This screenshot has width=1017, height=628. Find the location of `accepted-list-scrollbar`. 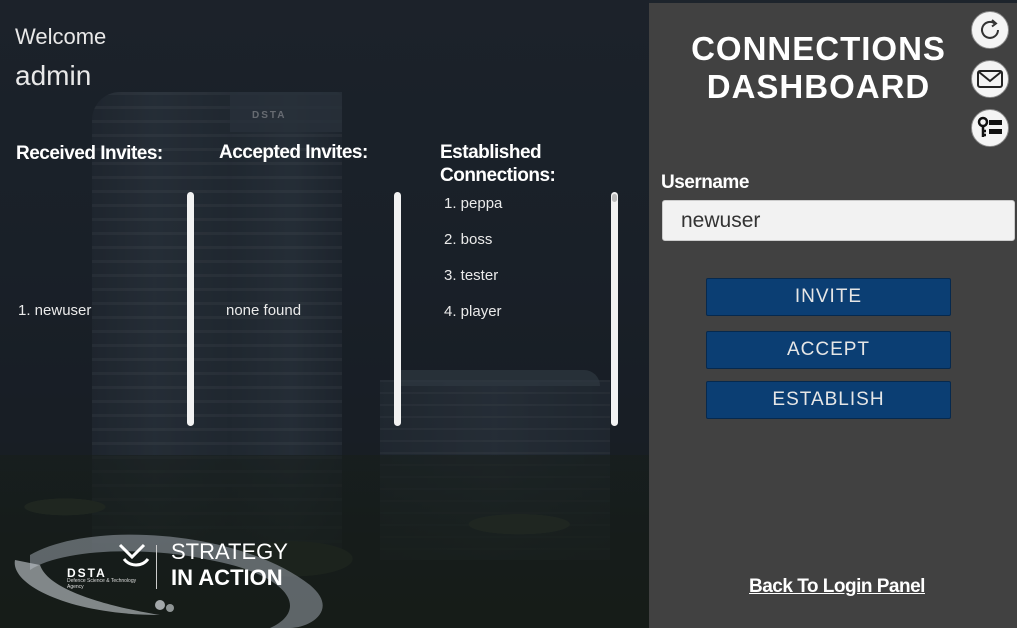

accepted-list-scrollbar is located at coordinates (397, 309).